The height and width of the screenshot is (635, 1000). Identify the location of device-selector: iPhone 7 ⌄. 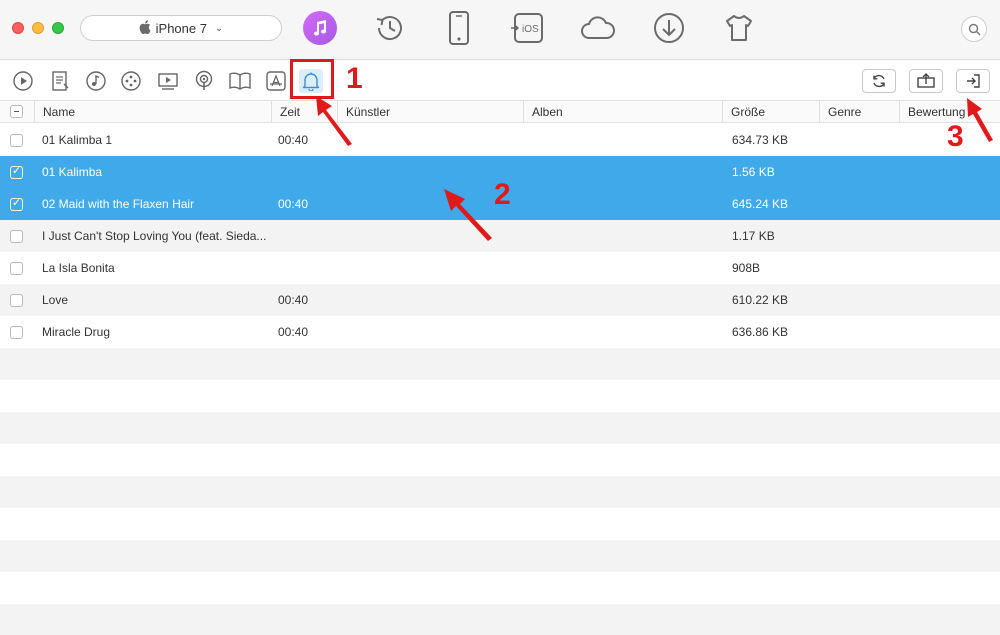
(181, 28).